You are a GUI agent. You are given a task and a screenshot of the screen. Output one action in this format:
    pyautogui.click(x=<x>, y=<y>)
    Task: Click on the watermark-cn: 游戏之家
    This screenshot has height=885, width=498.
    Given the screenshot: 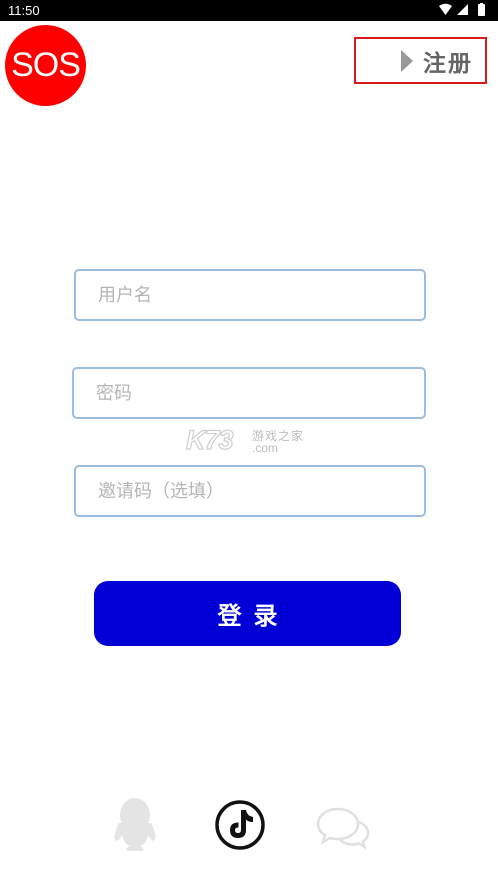 What is the action you would take?
    pyautogui.click(x=278, y=436)
    